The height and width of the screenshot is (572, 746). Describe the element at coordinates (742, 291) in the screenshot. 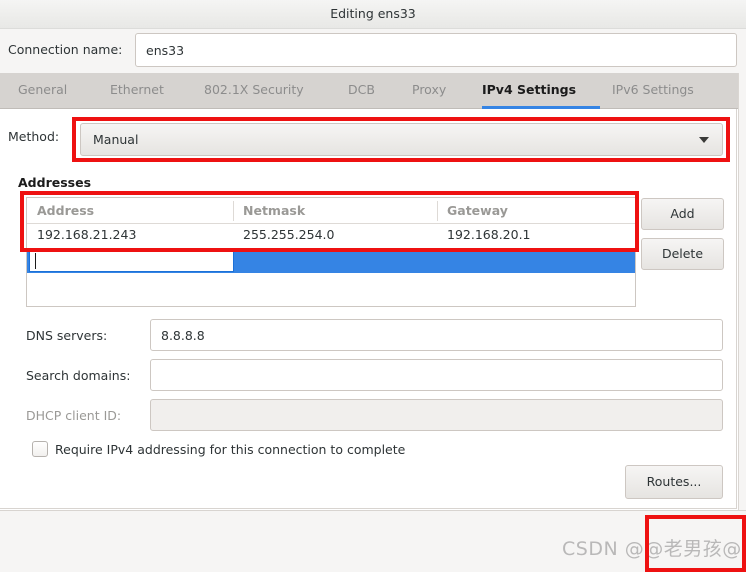

I see `vertical-scrollbar` at that location.